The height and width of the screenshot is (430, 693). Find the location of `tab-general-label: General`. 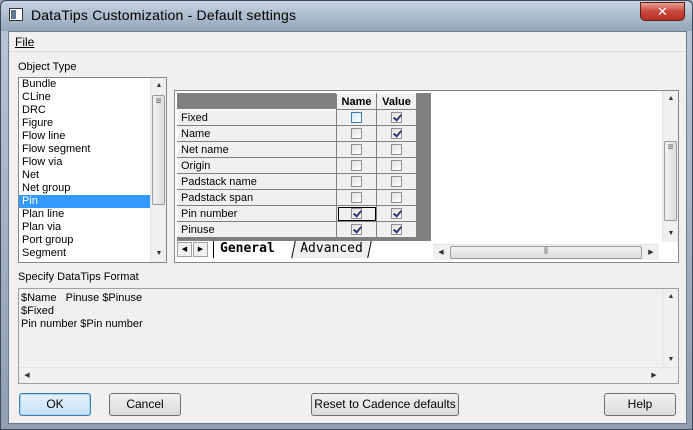

tab-general-label: General is located at coordinates (247, 248).